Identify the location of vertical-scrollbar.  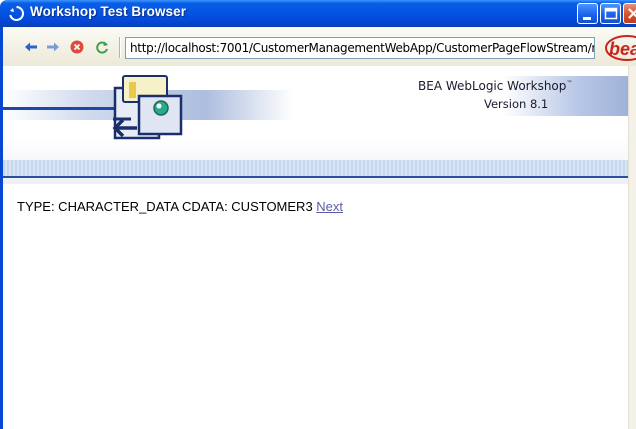
(632, 247).